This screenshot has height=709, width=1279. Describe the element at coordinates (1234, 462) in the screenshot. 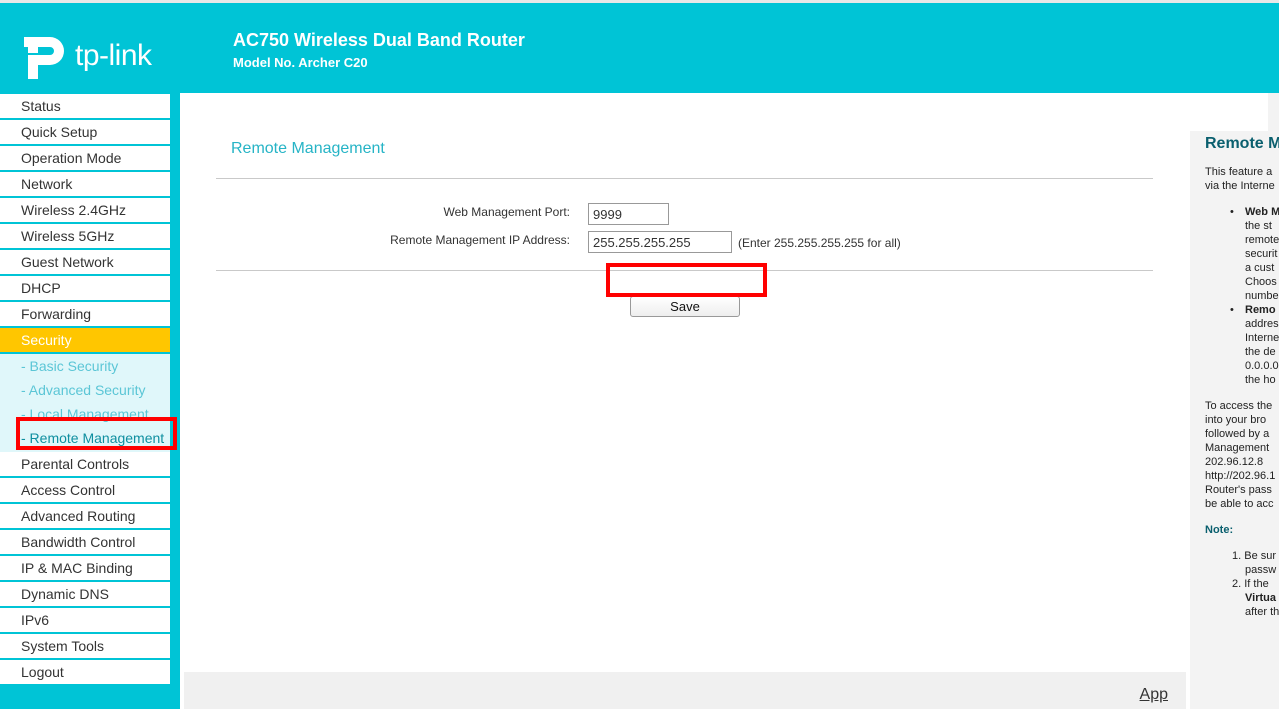

I see `help-access-line: 202.96.12.8` at that location.